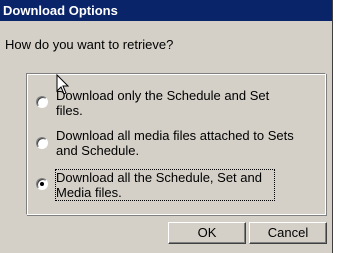 The width and height of the screenshot is (339, 253). Describe the element at coordinates (207, 233) in the screenshot. I see `ok-button: OK` at that location.